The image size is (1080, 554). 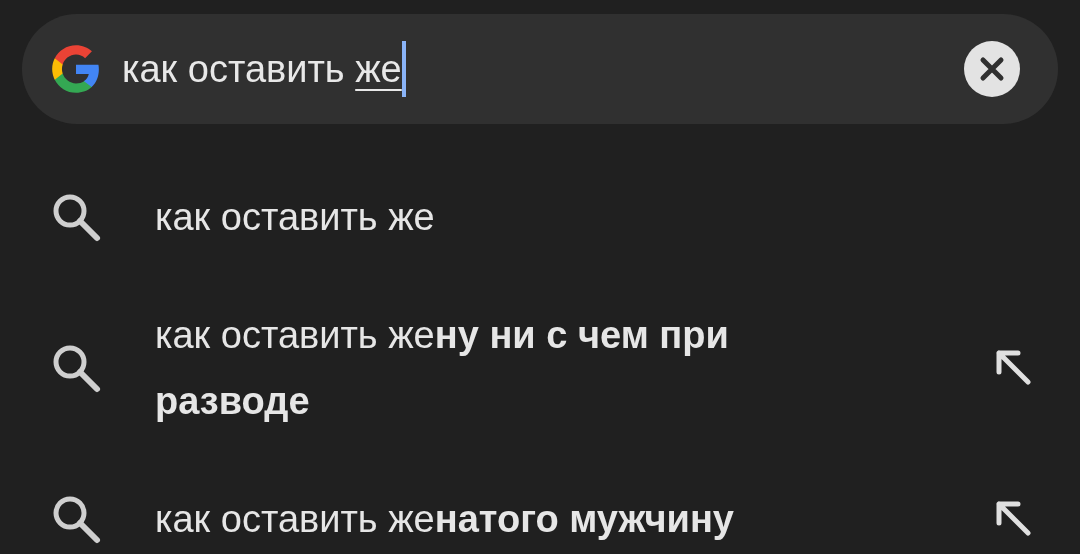 I want to click on suggestion-link: как оставить женатого мужчину, so click(x=530, y=519).